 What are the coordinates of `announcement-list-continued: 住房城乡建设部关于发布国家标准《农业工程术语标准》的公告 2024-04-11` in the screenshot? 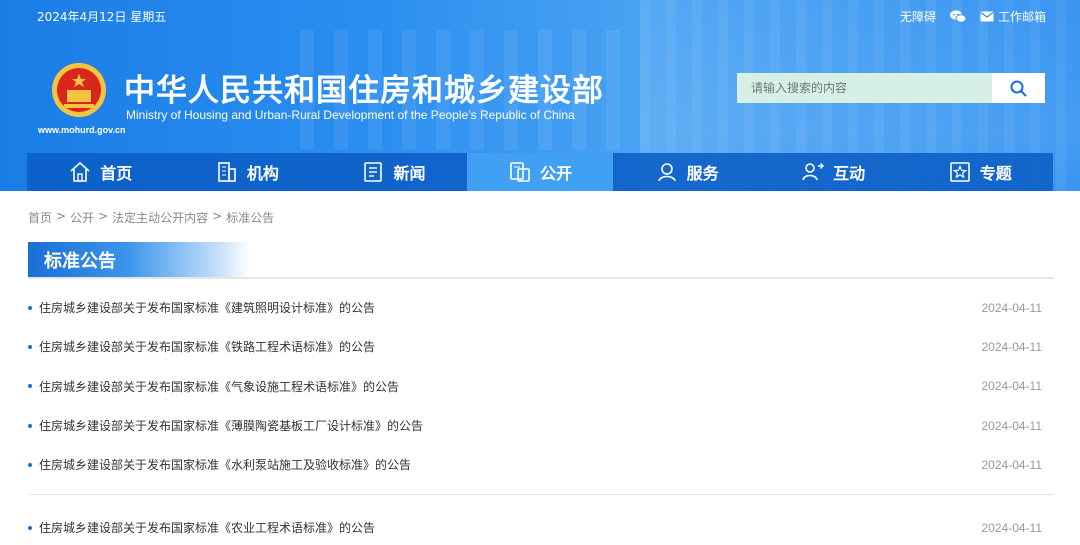 It's located at (541, 526).